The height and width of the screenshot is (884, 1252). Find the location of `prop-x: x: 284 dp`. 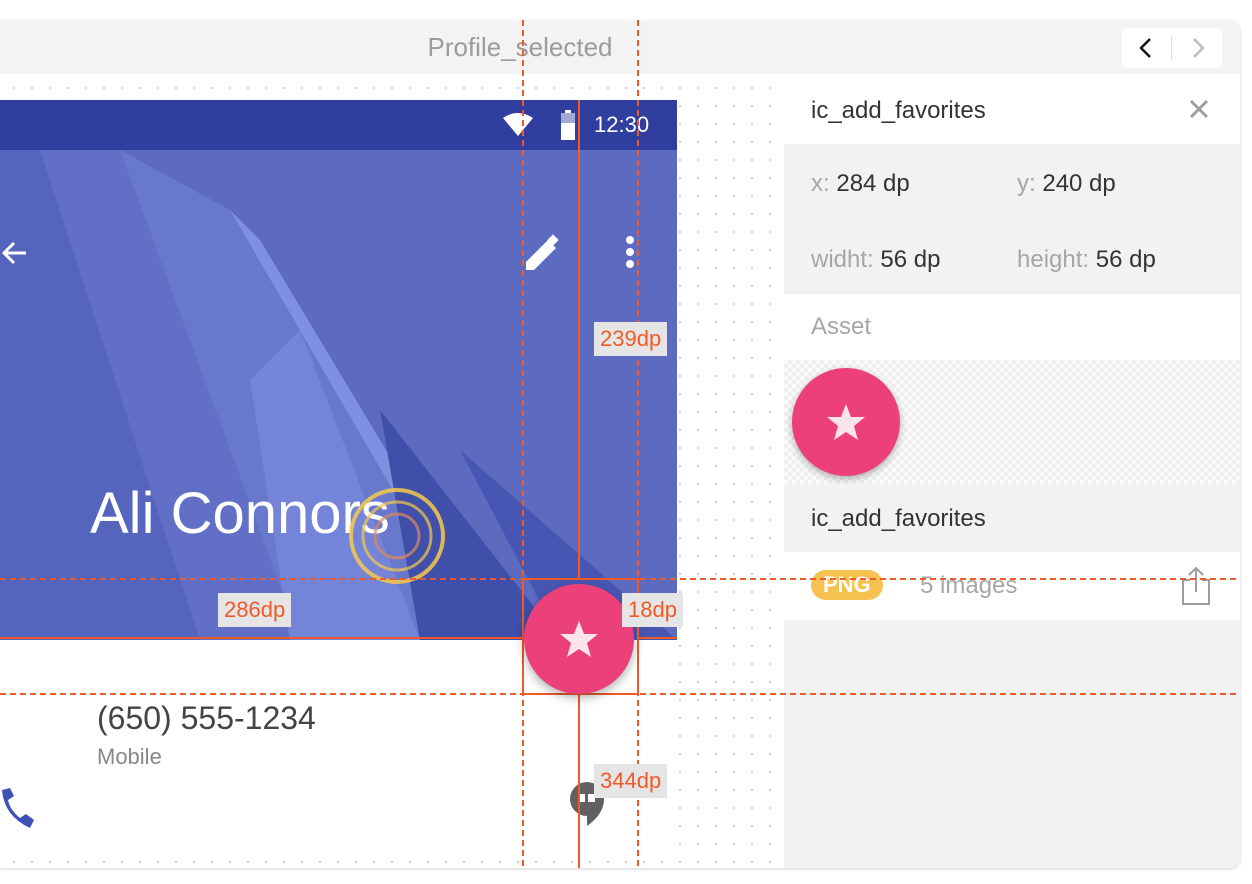

prop-x: x: 284 dp is located at coordinates (860, 184).